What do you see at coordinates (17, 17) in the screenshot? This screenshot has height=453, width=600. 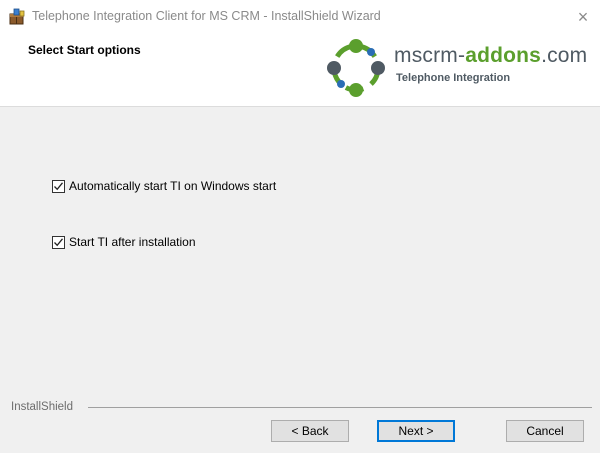 I see `installer-box-icon` at bounding box center [17, 17].